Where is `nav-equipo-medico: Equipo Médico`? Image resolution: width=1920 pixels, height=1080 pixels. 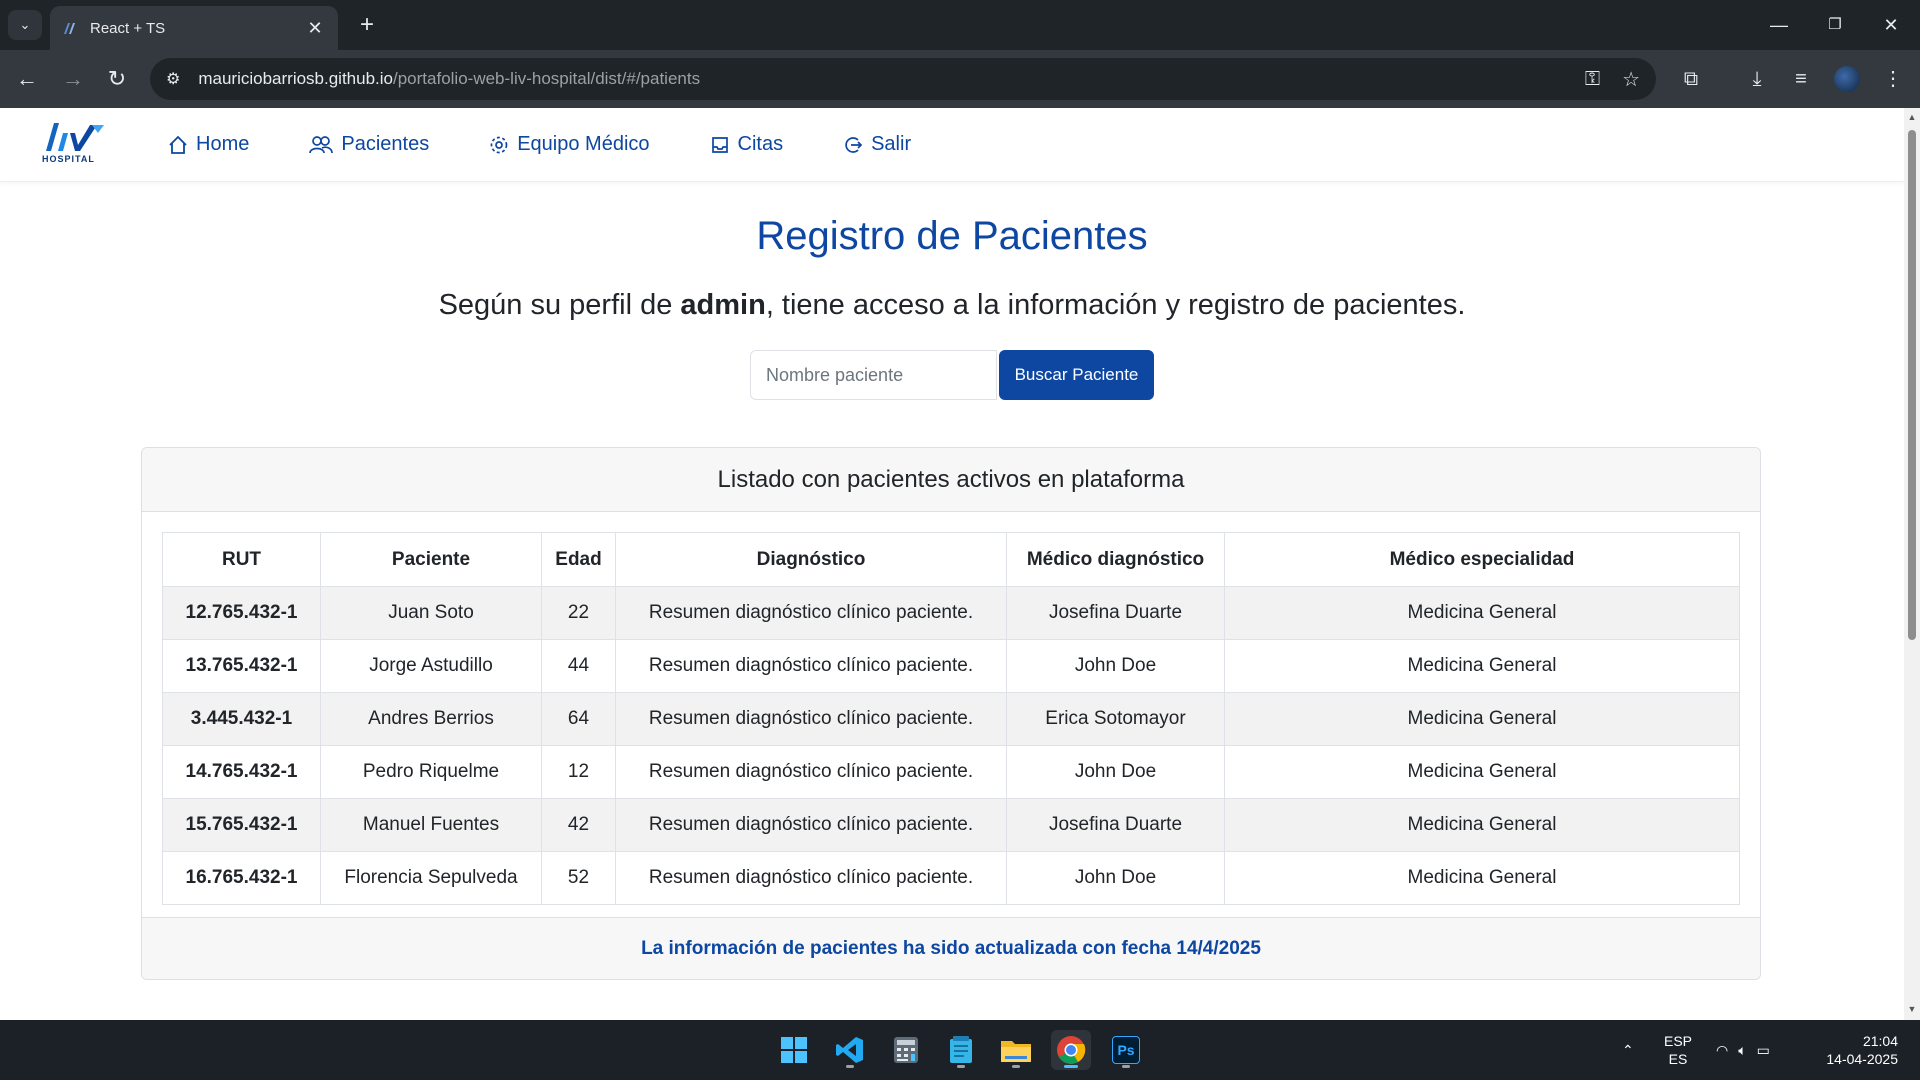 nav-equipo-medico: Equipo Médico is located at coordinates (569, 144).